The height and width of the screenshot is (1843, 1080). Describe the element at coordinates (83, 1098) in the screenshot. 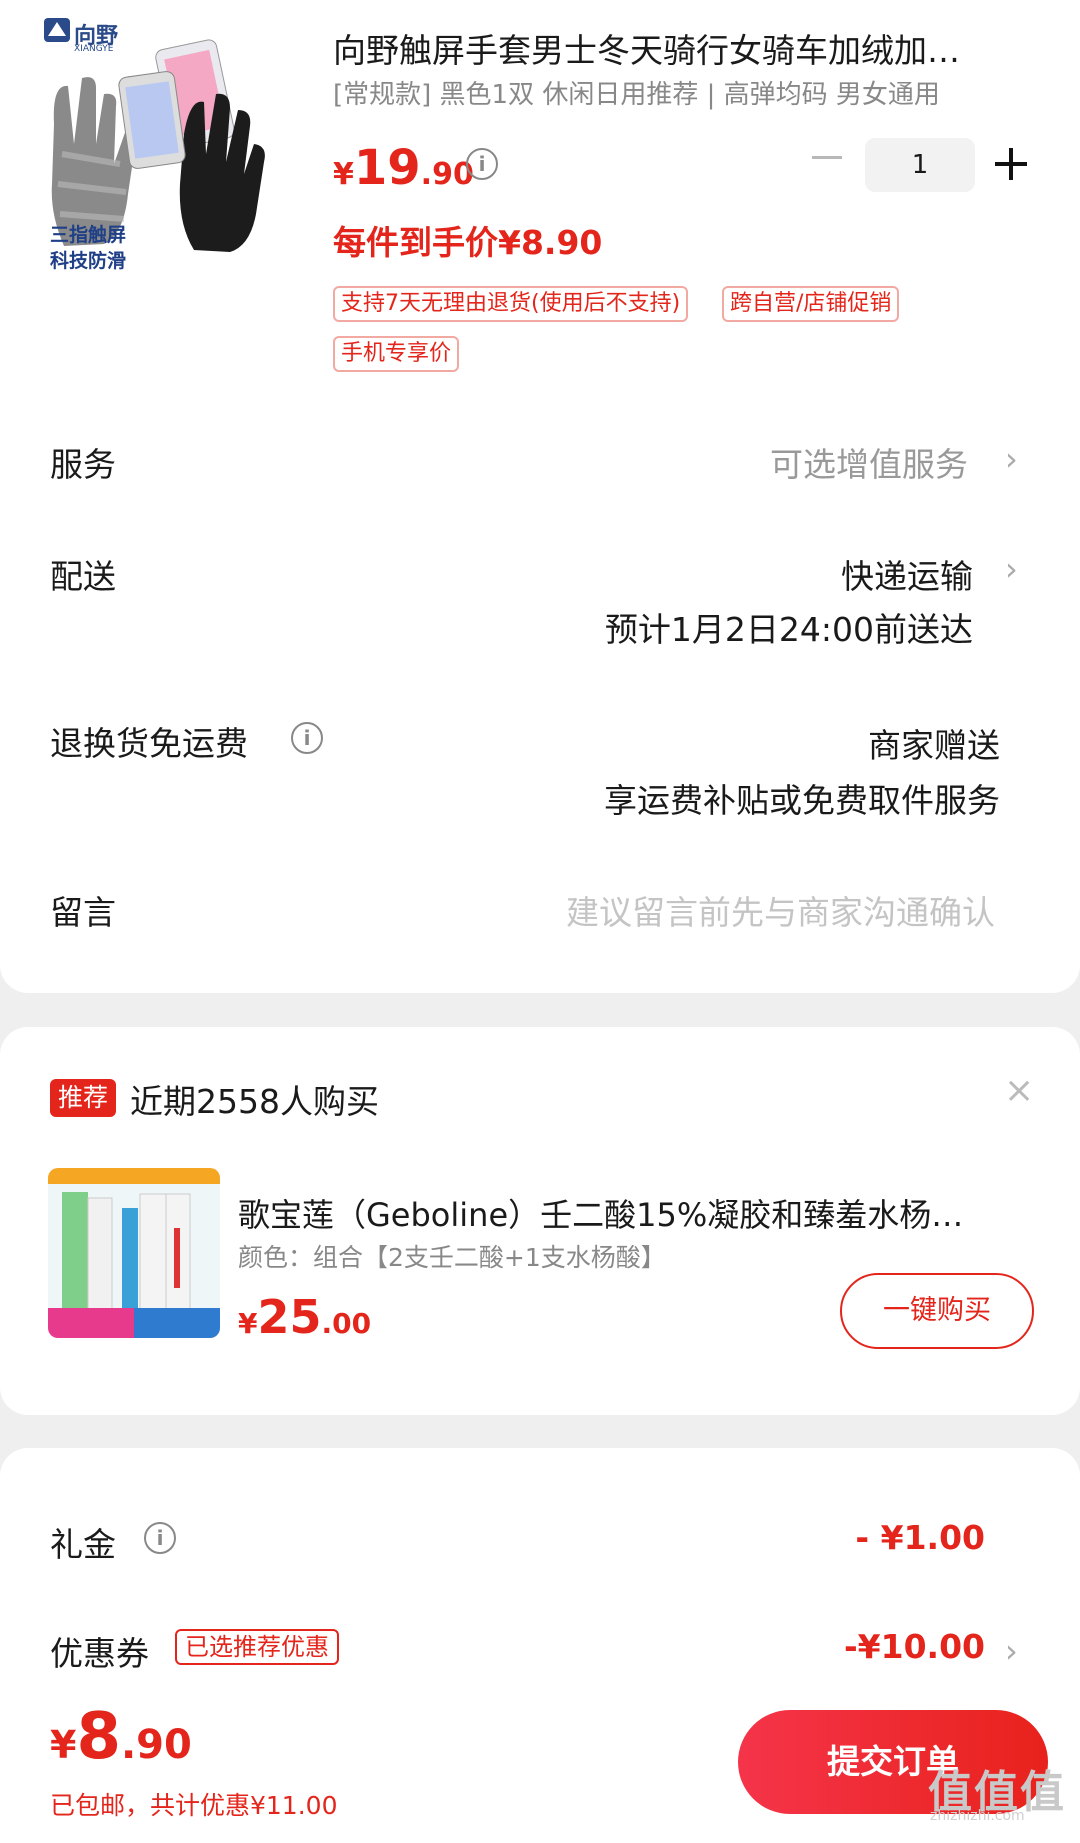

I see `recommend-badge: 推荐` at that location.